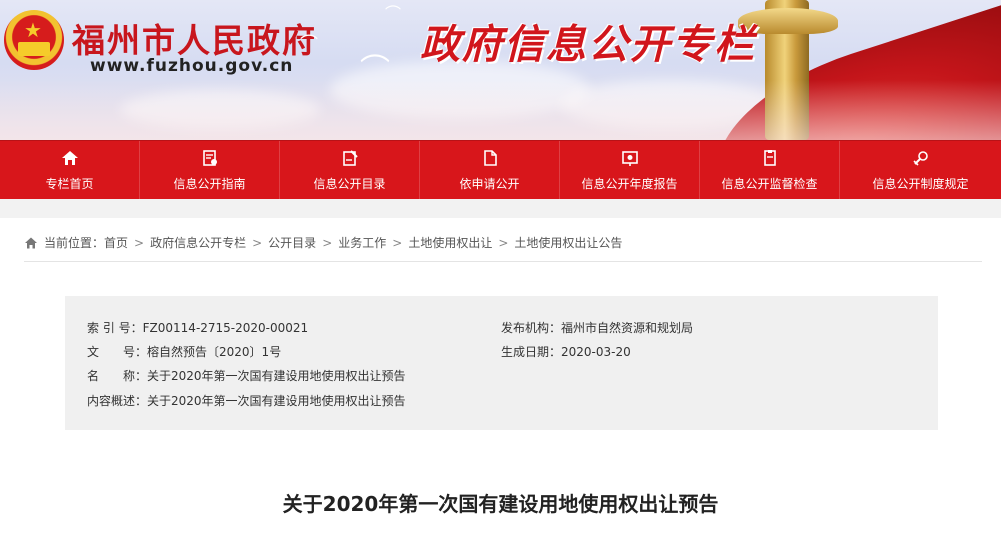 This screenshot has width=1001, height=540. I want to click on breadcrumb-item-home: 首页, so click(116, 242).